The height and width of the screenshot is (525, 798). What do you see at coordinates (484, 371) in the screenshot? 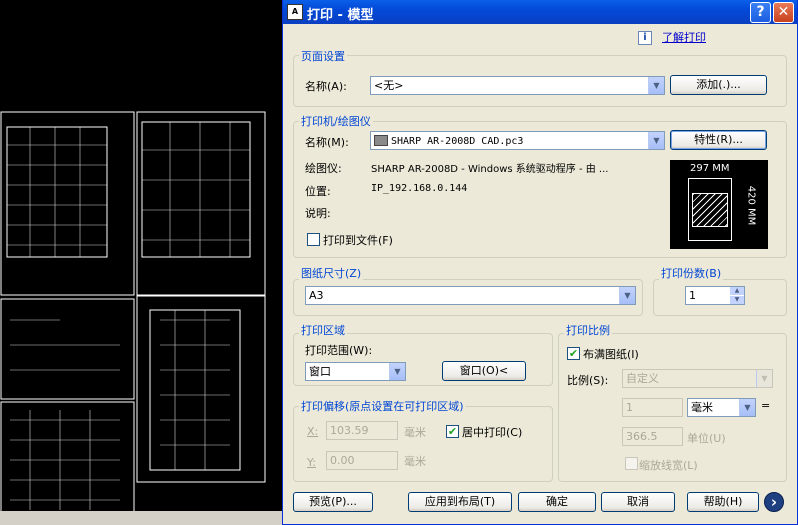
I see `window-pick-button: 窗口(O)<` at bounding box center [484, 371].